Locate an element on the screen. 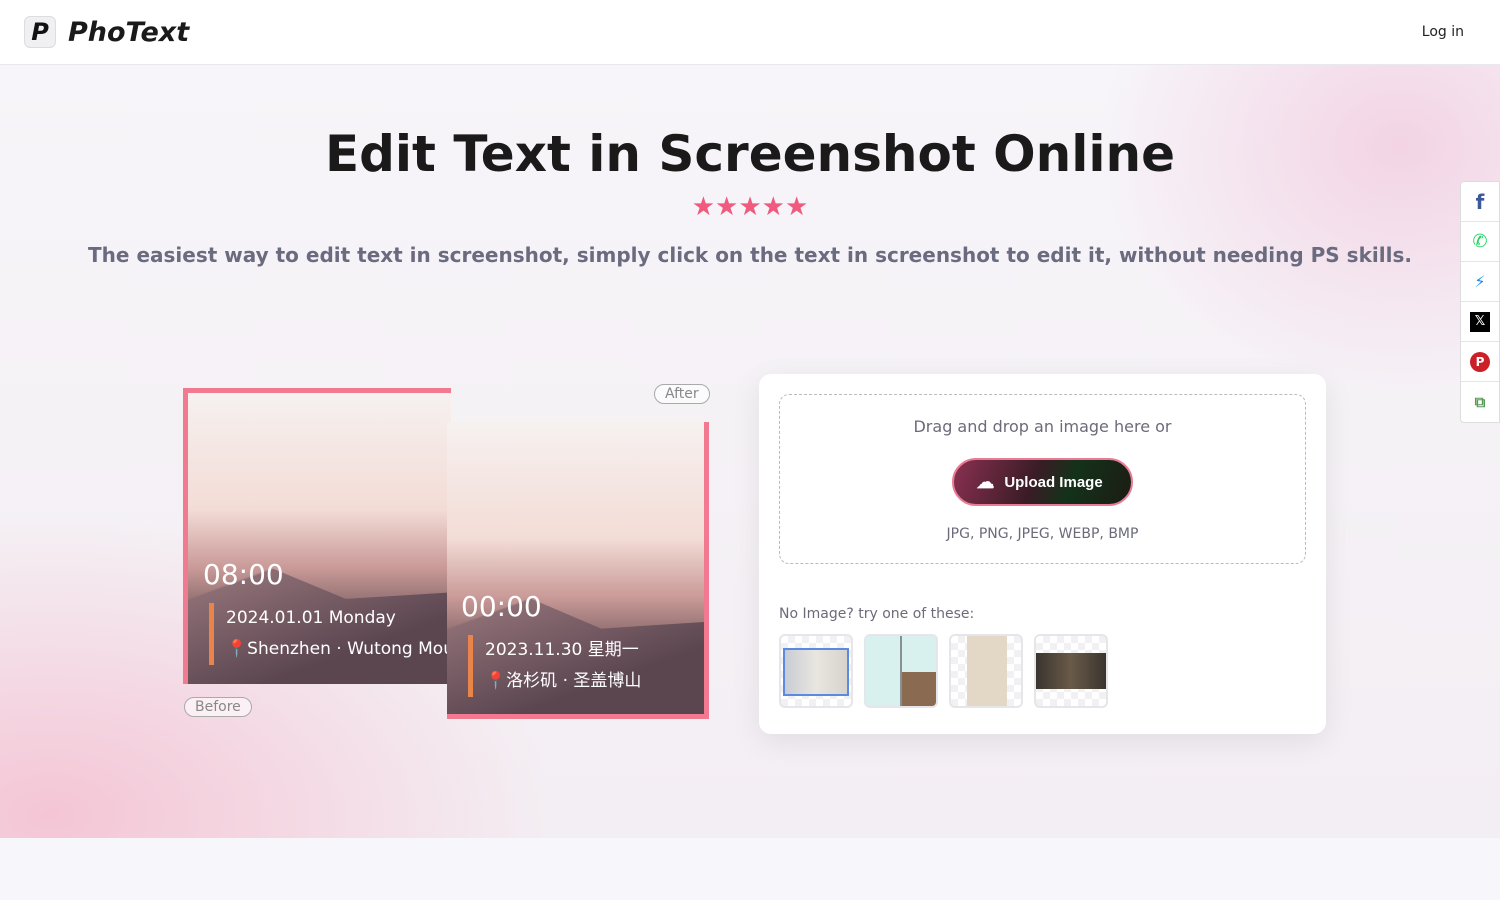 This screenshot has height=900, width=1500. sample-document is located at coordinates (816, 671).